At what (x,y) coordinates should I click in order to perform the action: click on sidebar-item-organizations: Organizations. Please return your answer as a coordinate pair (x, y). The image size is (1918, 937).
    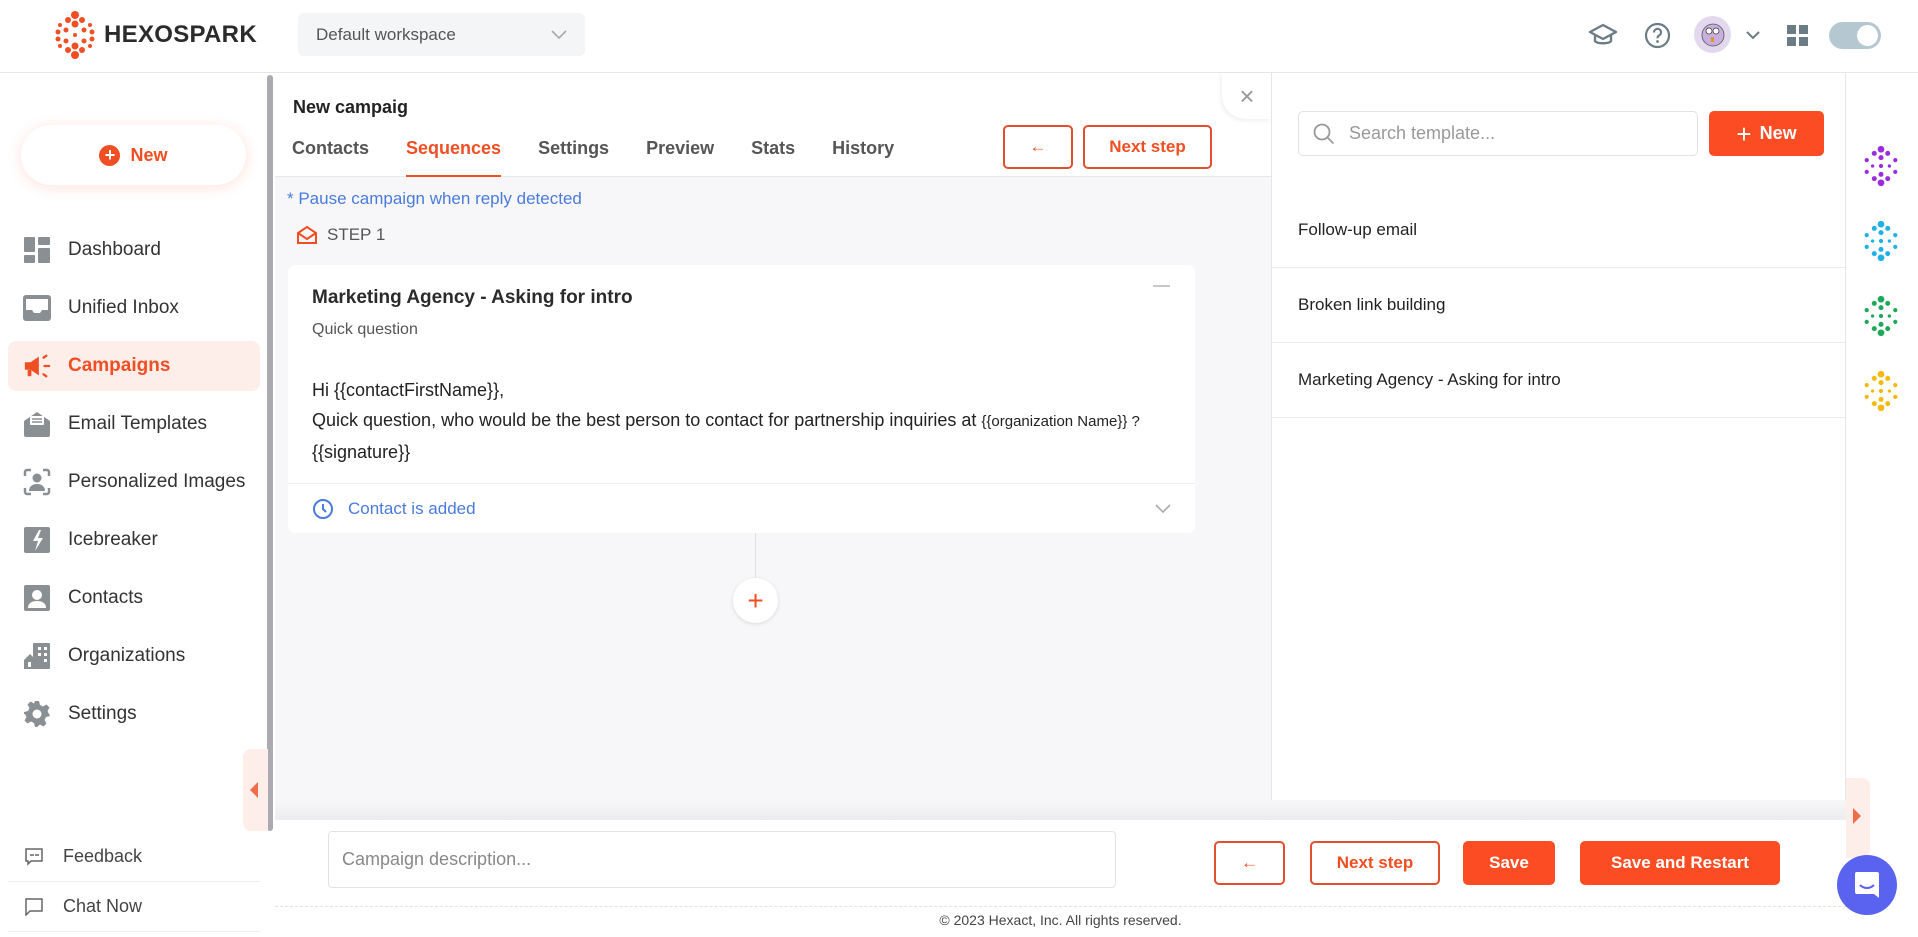
    Looking at the image, I should click on (134, 656).